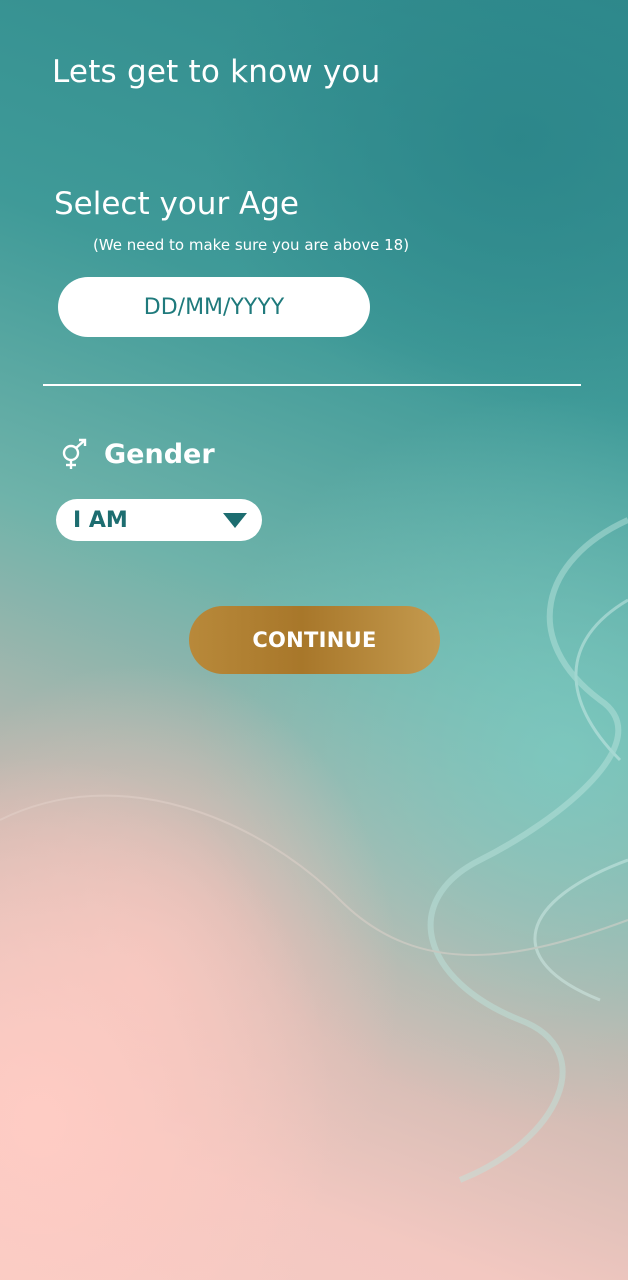 Image resolution: width=628 pixels, height=1280 pixels. I want to click on gender-dropdown: I AM, so click(159, 520).